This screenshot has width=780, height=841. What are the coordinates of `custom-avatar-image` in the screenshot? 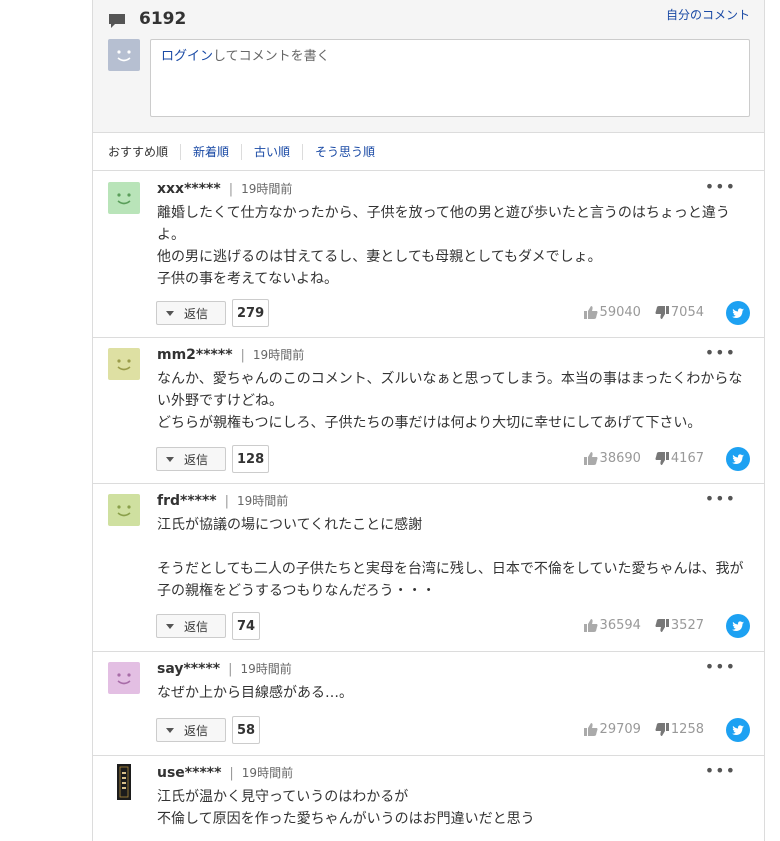 It's located at (124, 782).